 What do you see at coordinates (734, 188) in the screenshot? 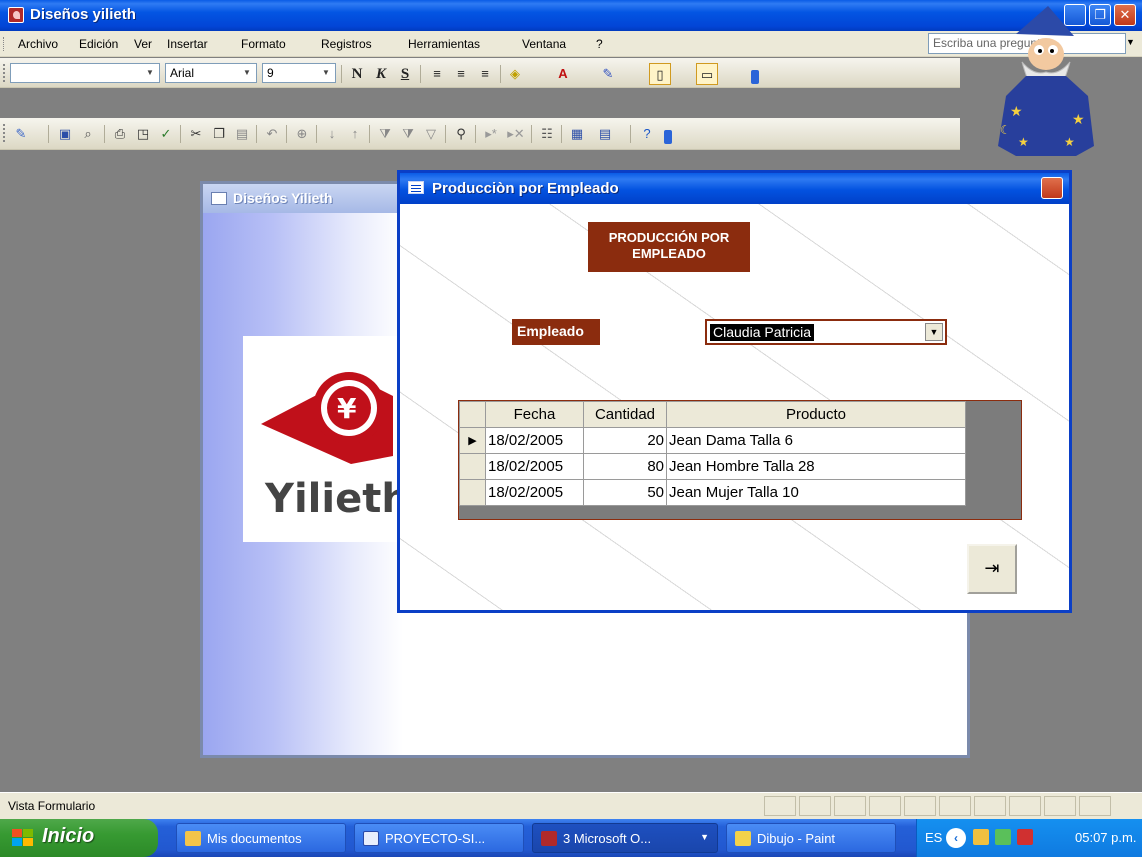
I see `front-form-title-bar: Producciòn por Empleado` at bounding box center [734, 188].